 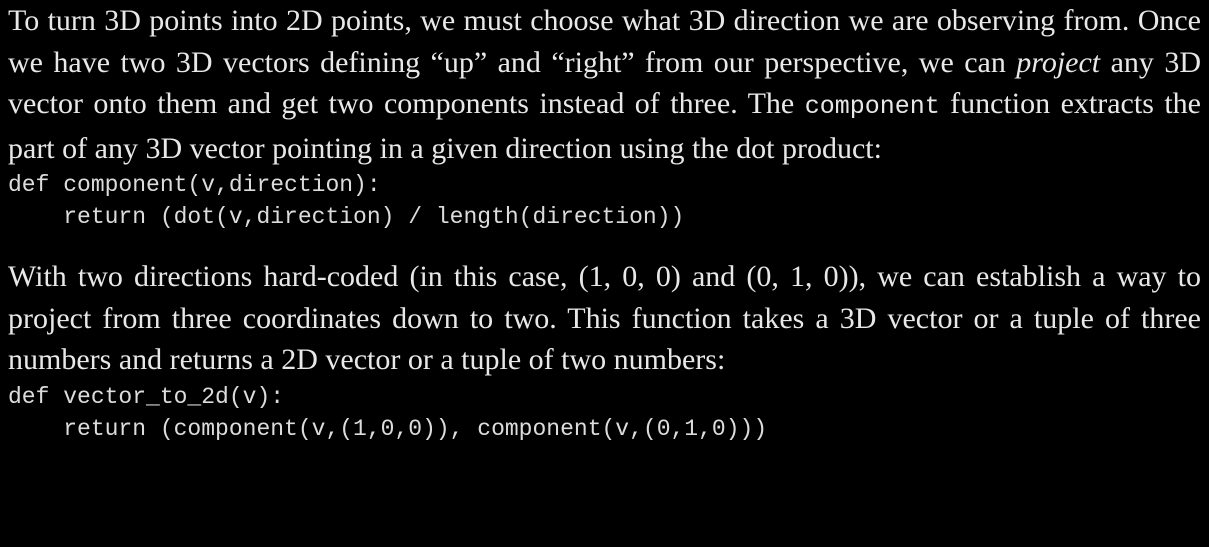 I want to click on code-line: def component(v,direction):, so click(x=194, y=185).